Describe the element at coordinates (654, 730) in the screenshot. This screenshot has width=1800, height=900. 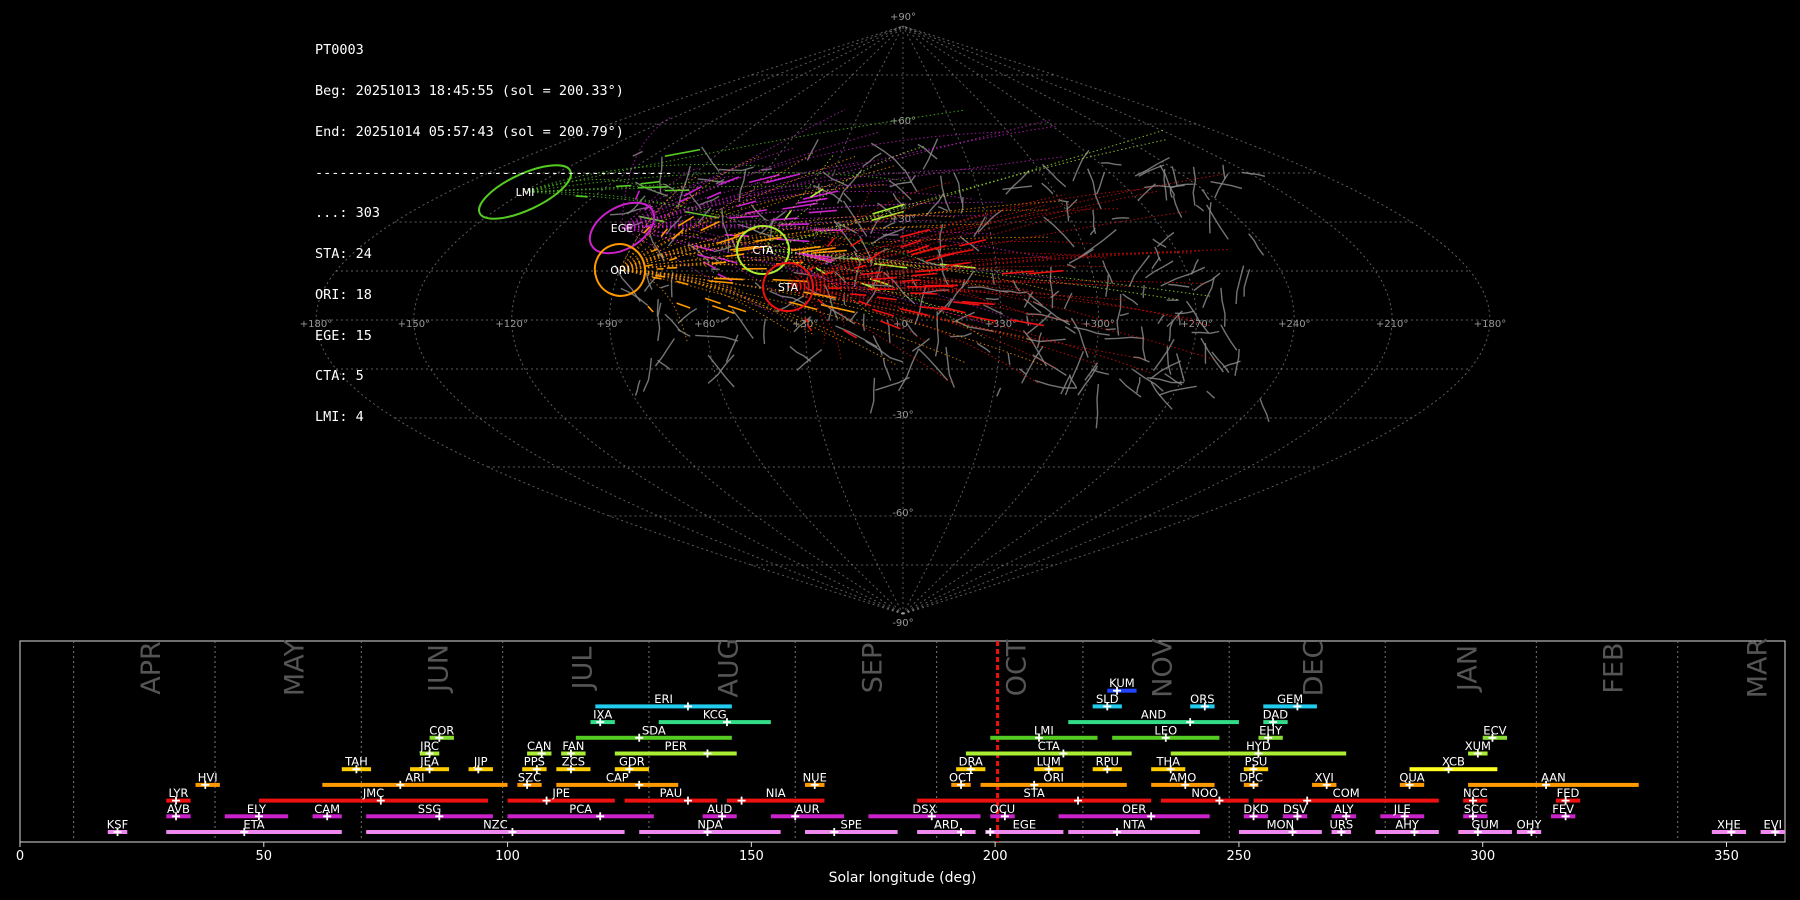
I see `shower-code-label: SDA` at that location.